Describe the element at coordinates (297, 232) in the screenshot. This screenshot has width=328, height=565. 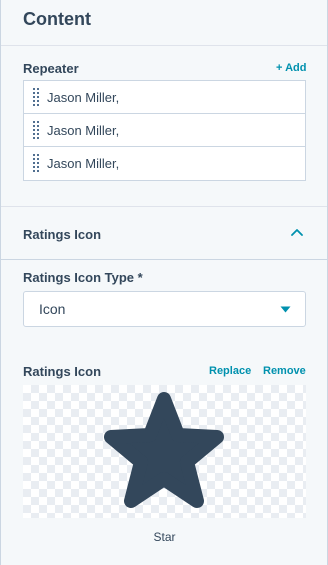
I see `chevron-up-icon` at that location.